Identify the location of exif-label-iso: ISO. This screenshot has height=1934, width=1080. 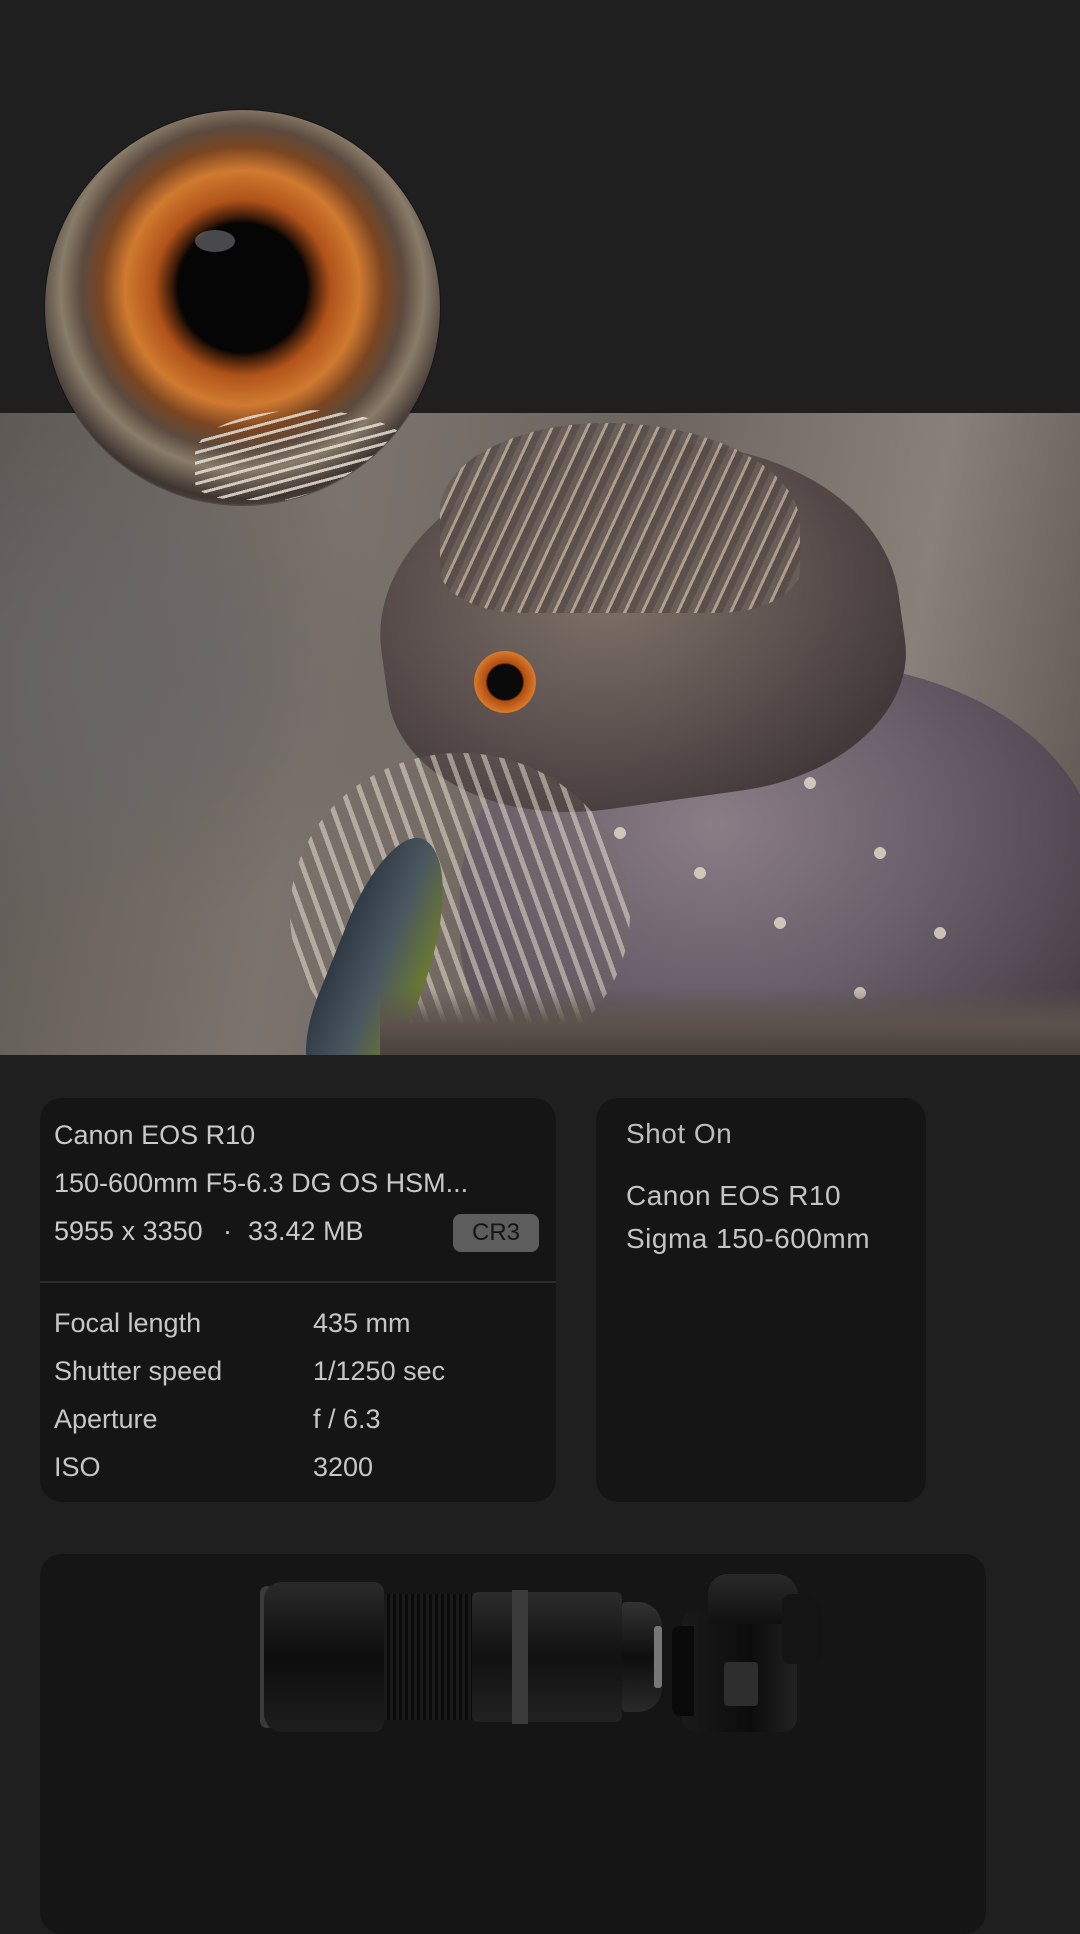
(77, 1467).